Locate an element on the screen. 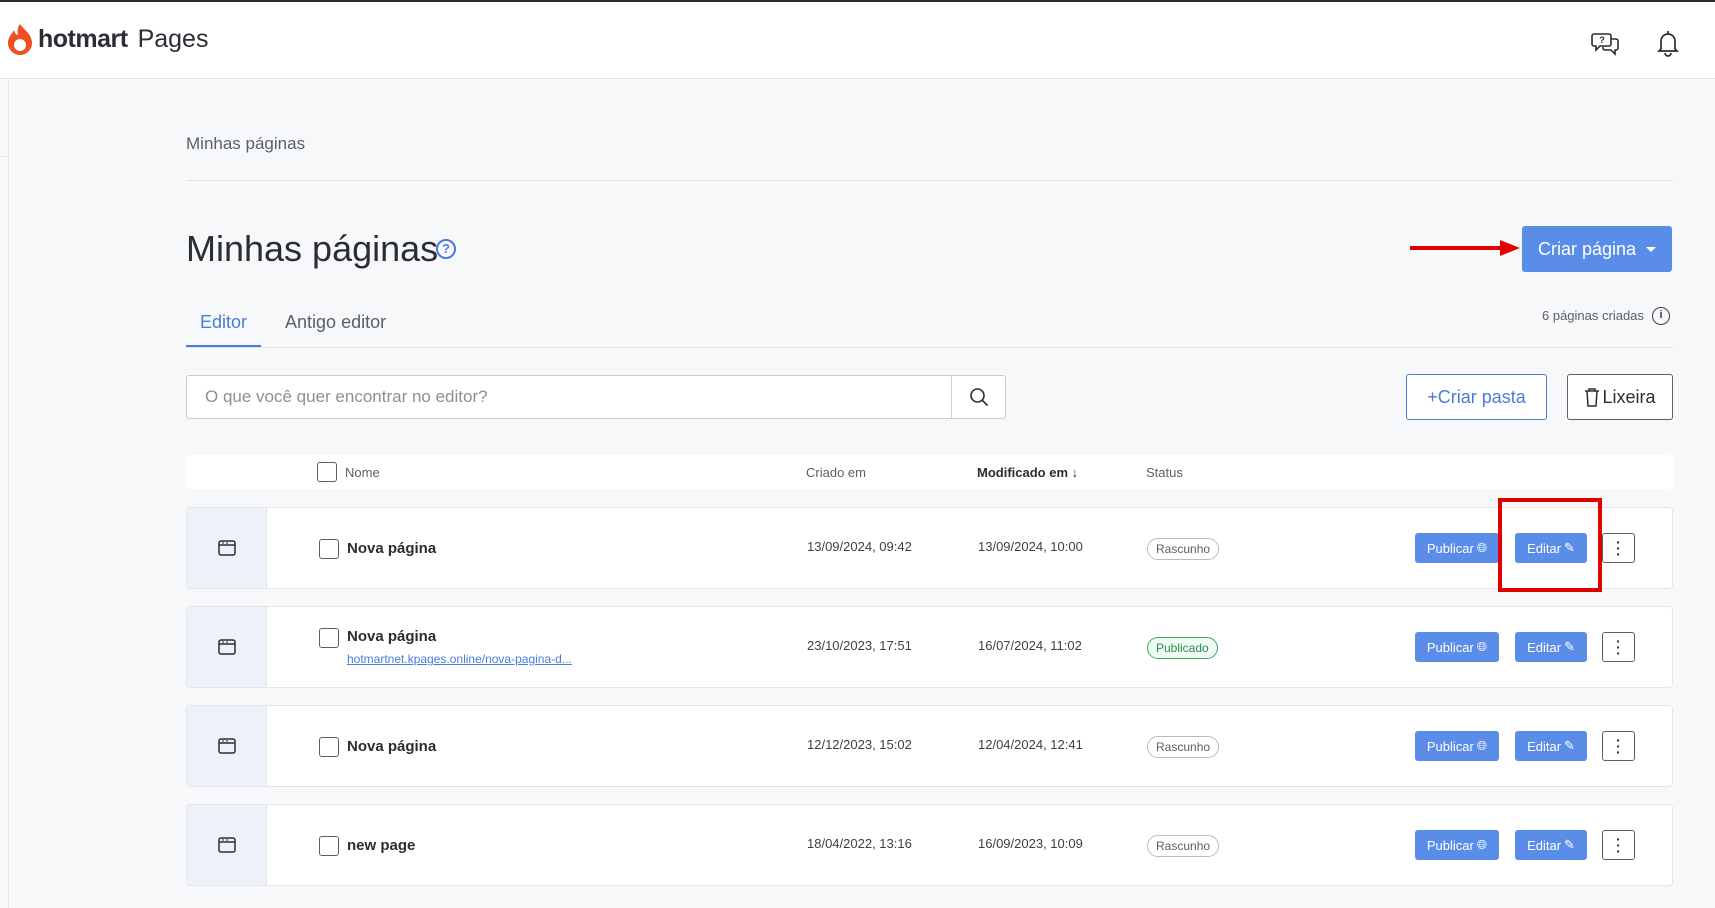 This screenshot has width=1715, height=908. status-badge: Publicado is located at coordinates (1182, 648).